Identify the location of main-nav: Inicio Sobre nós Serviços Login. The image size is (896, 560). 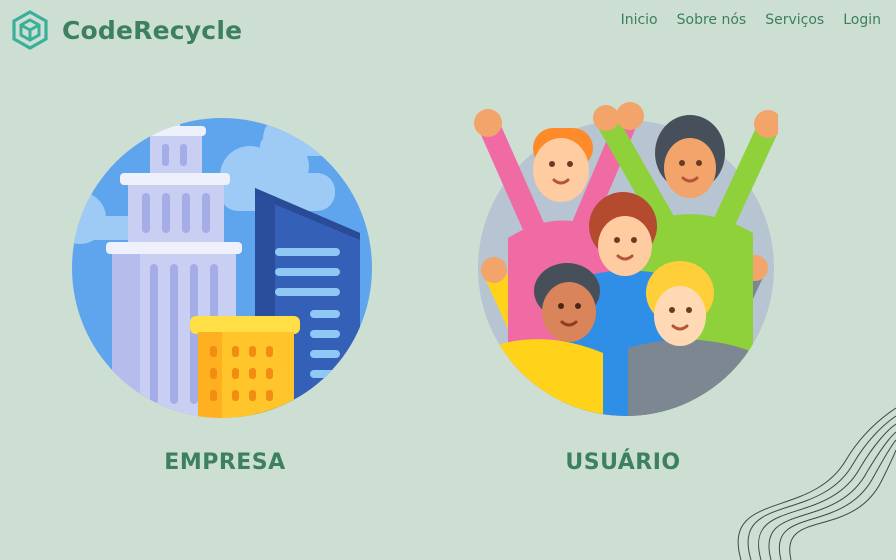
(751, 20).